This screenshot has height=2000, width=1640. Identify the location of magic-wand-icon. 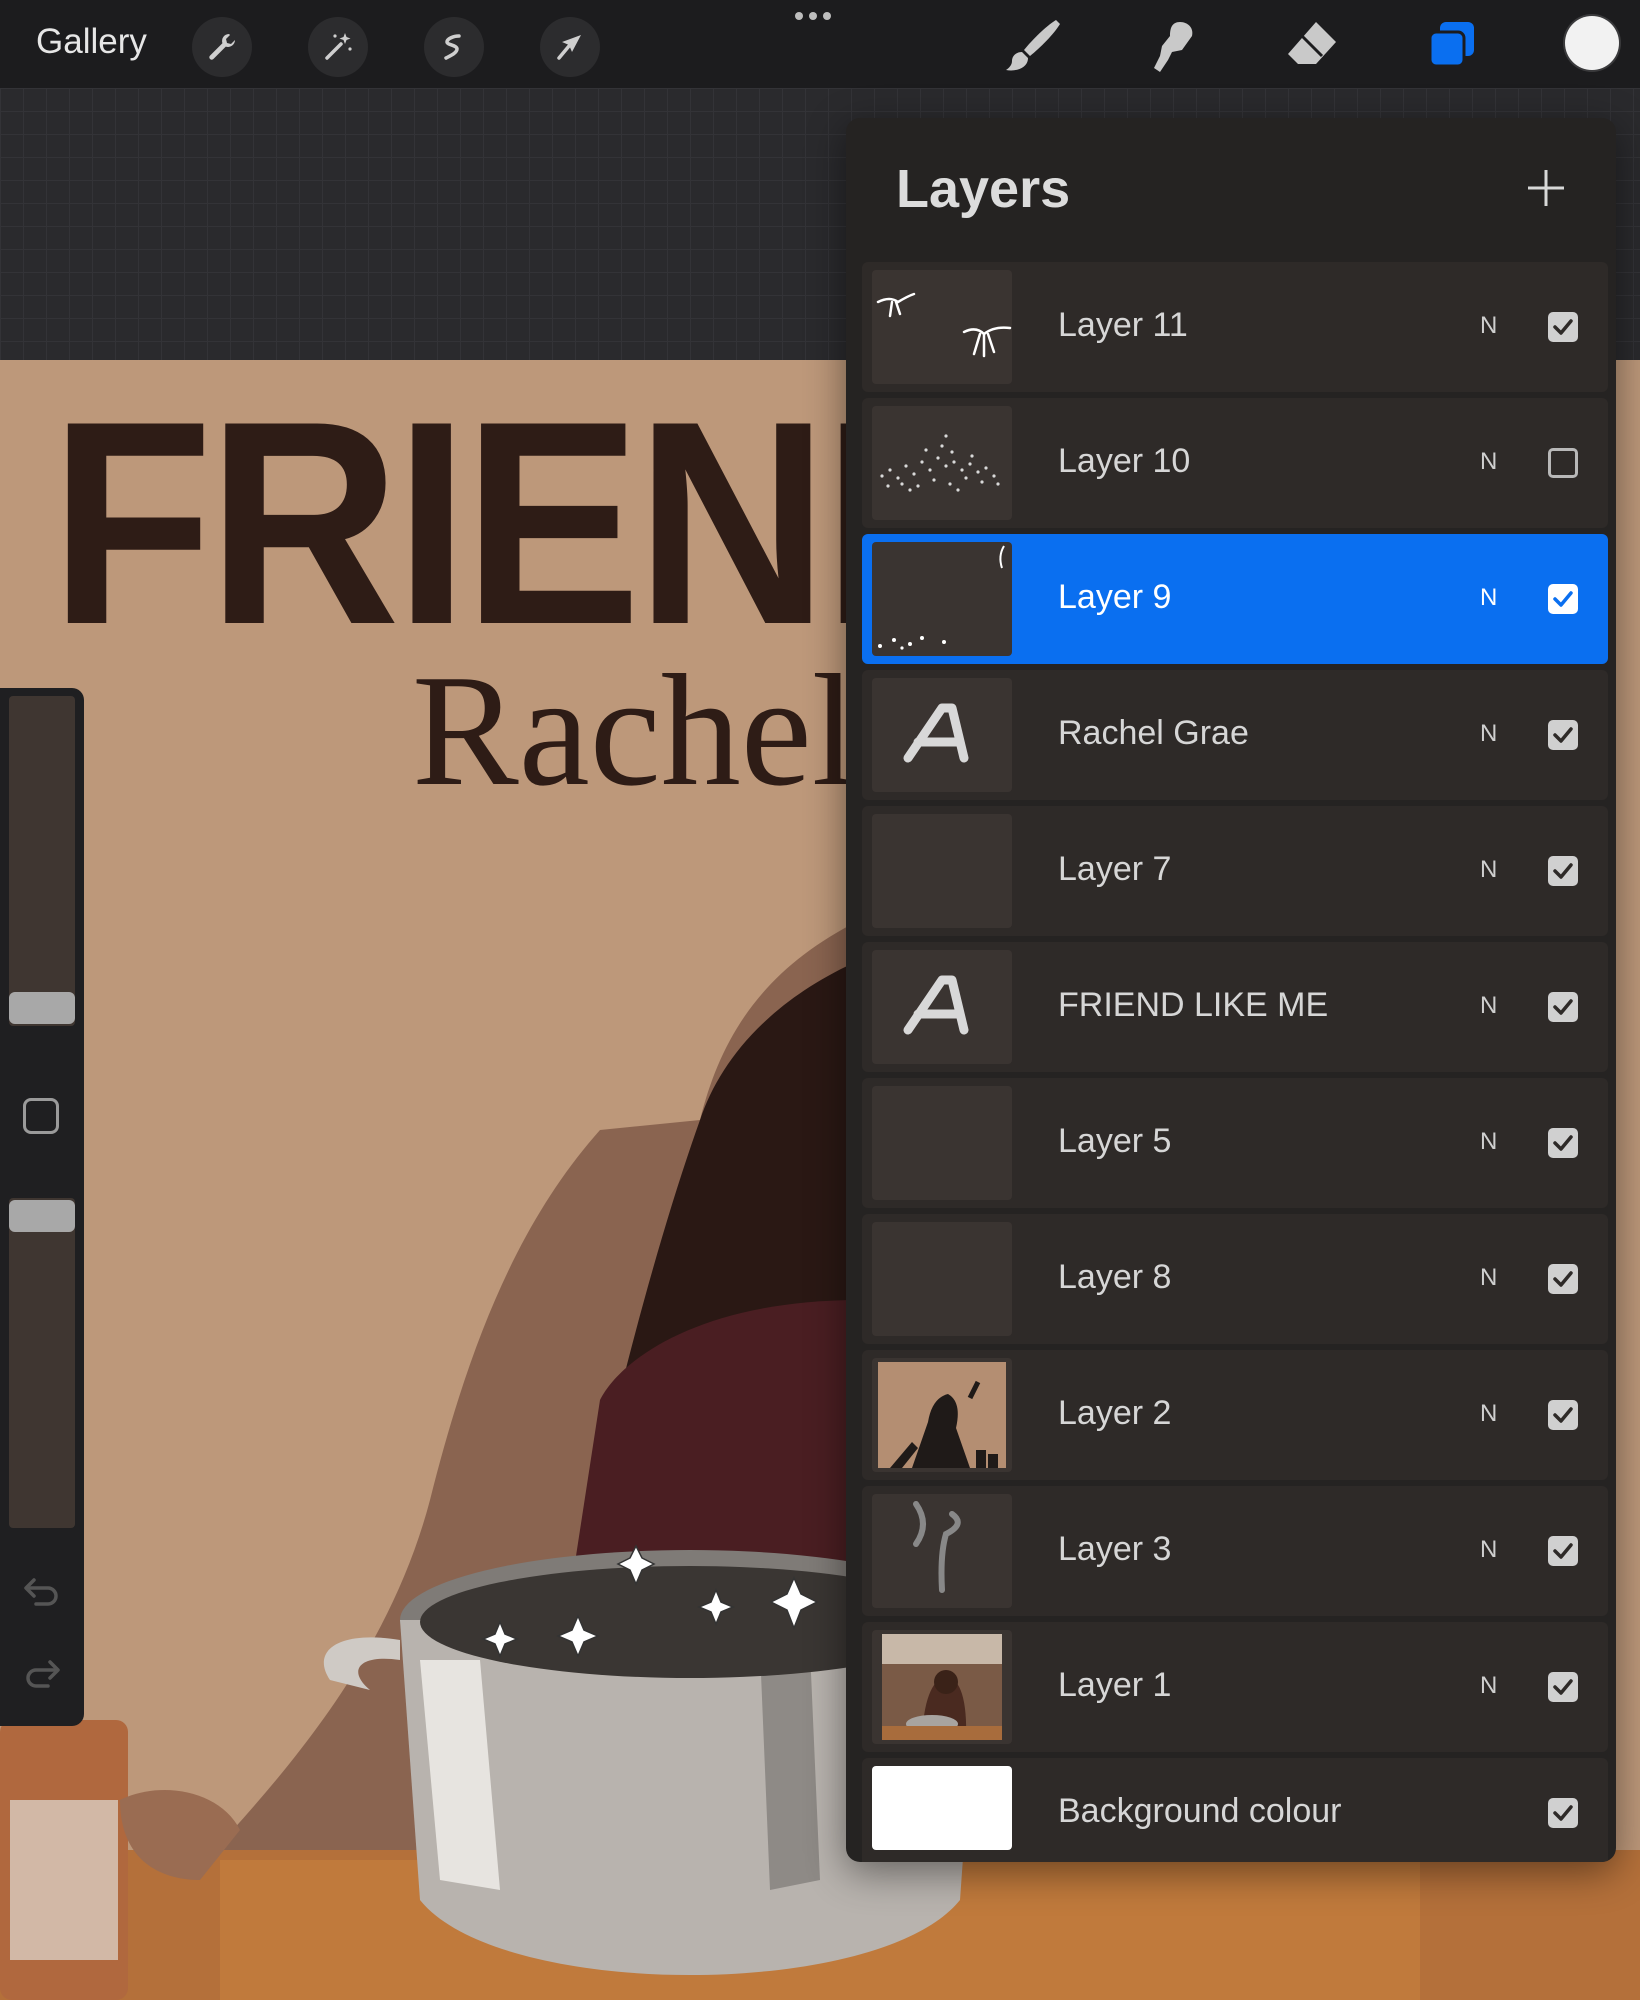
(338, 47).